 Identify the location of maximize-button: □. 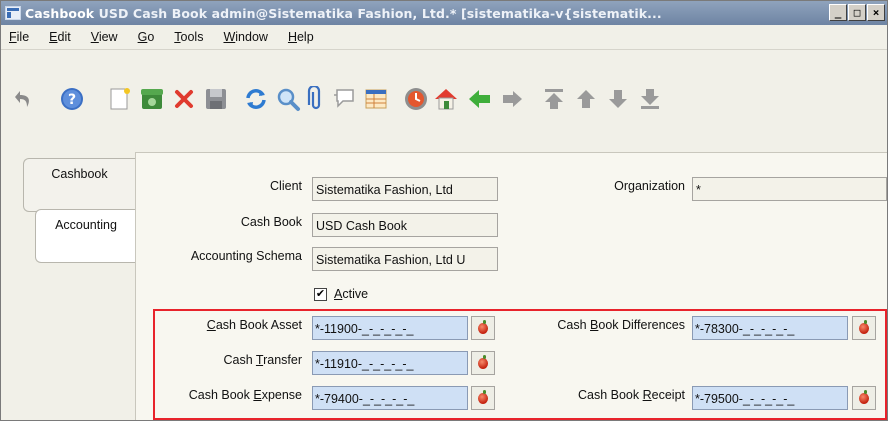
(857, 12).